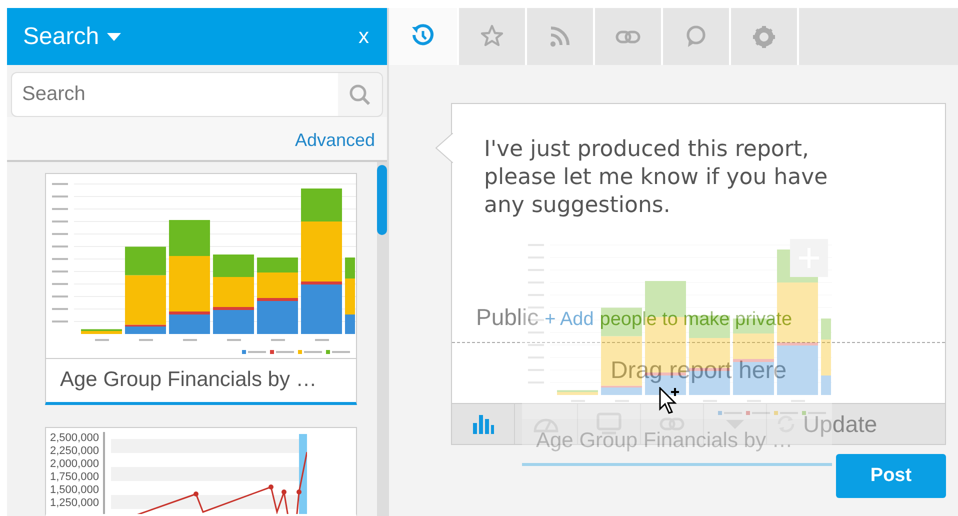 The height and width of the screenshot is (516, 958). Describe the element at coordinates (507, 317) in the screenshot. I see `visibility-label: Public` at that location.